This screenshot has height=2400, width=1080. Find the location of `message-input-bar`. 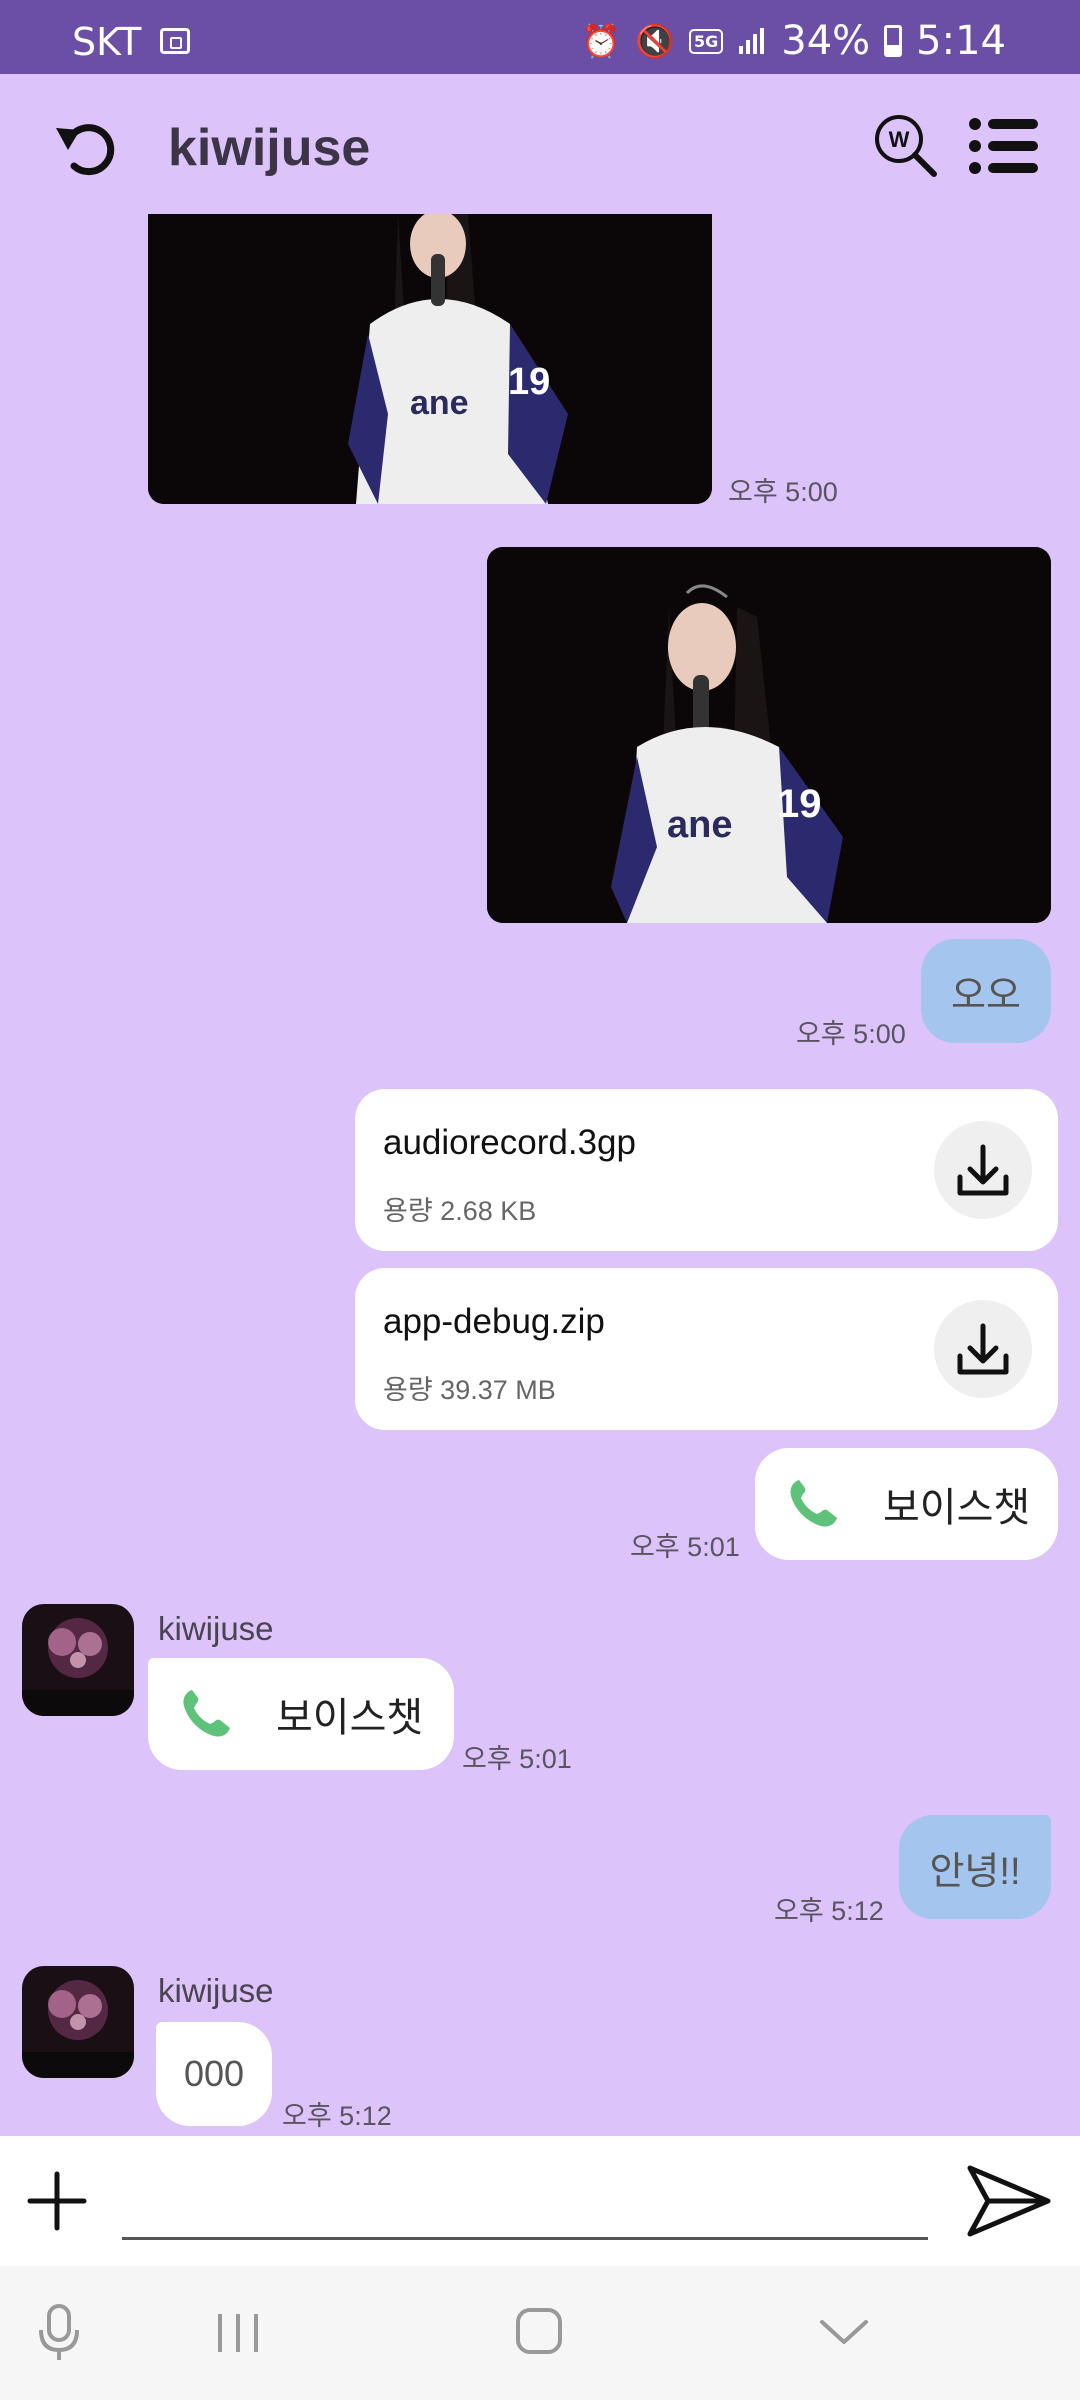

message-input-bar is located at coordinates (540, 2201).